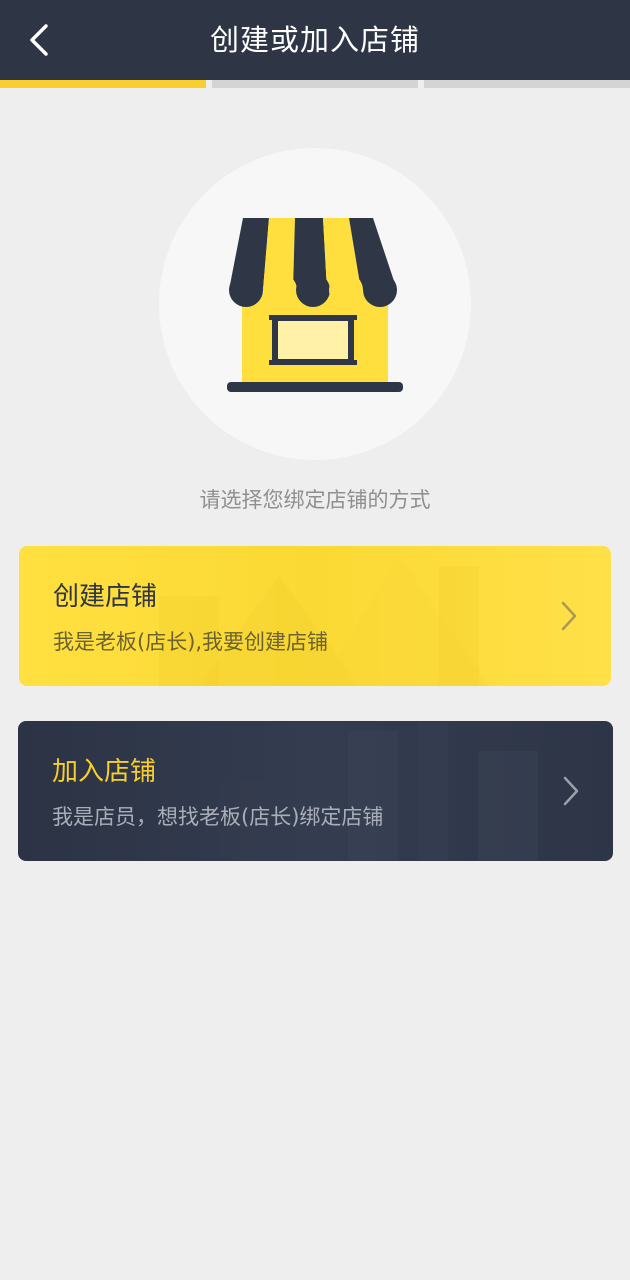 The height and width of the screenshot is (1280, 630). I want to click on progress-steps, so click(315, 84).